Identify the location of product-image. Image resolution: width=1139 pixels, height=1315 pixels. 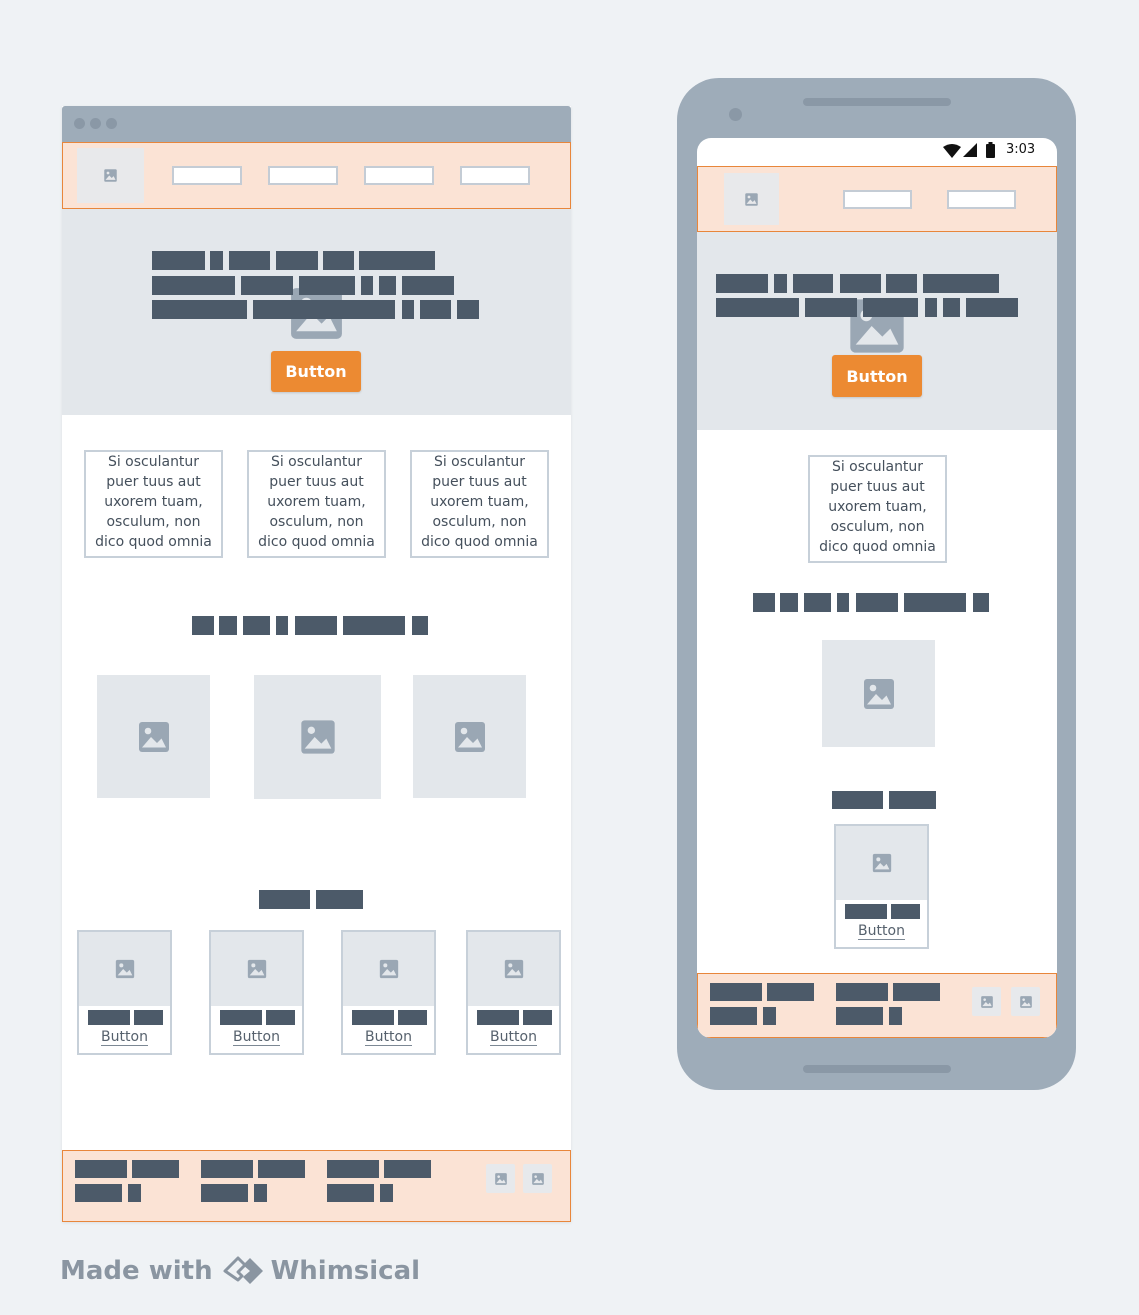
(881, 863).